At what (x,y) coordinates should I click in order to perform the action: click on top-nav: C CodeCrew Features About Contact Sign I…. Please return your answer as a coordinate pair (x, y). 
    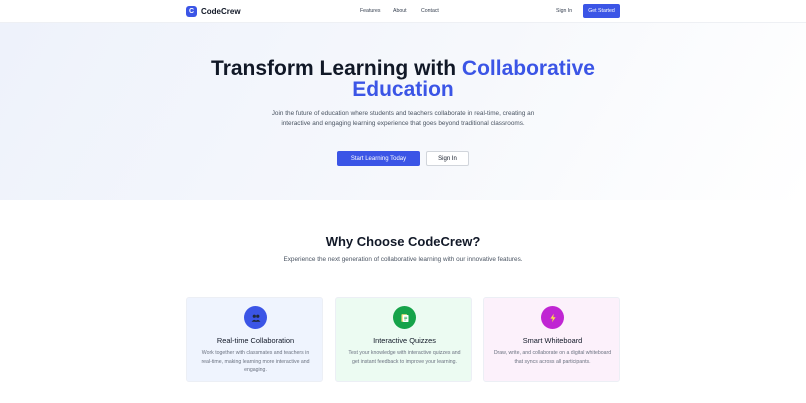
    Looking at the image, I should click on (403, 11).